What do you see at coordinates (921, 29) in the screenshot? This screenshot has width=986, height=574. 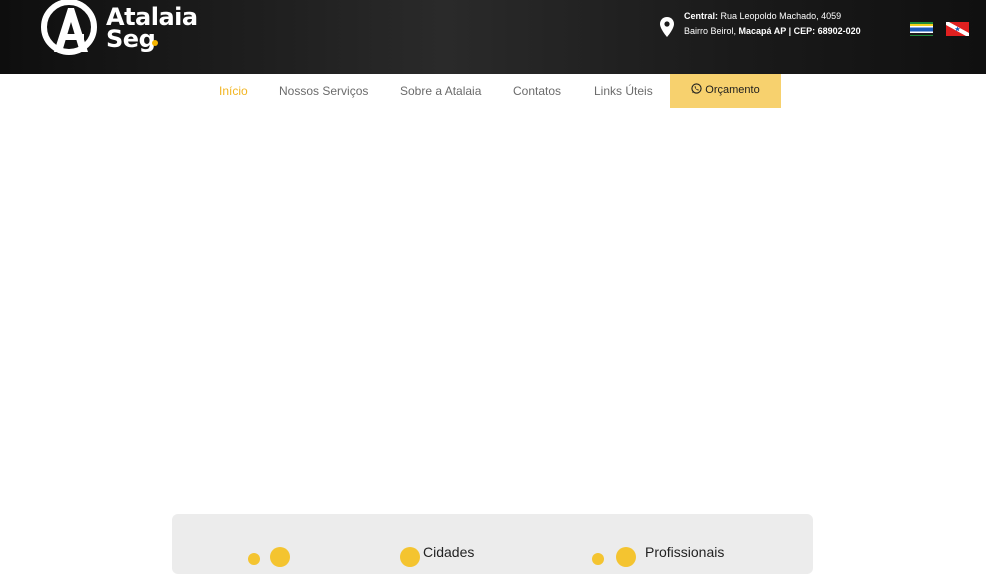 I see `amapa-flag-icon` at bounding box center [921, 29].